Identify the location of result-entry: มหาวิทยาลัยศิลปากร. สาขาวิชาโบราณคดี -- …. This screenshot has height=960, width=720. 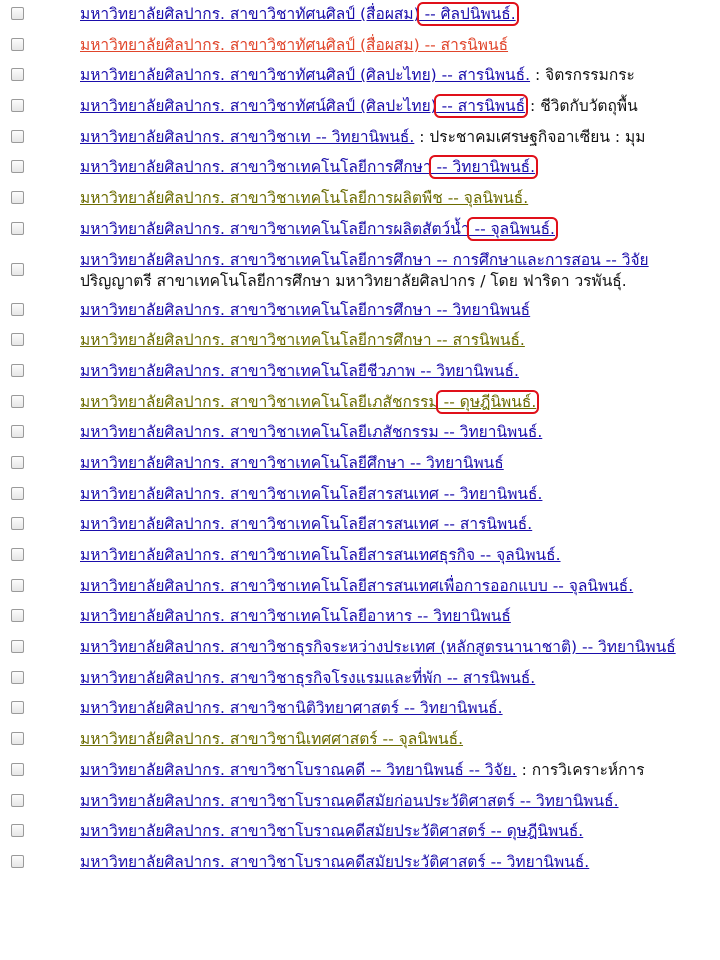
(362, 770).